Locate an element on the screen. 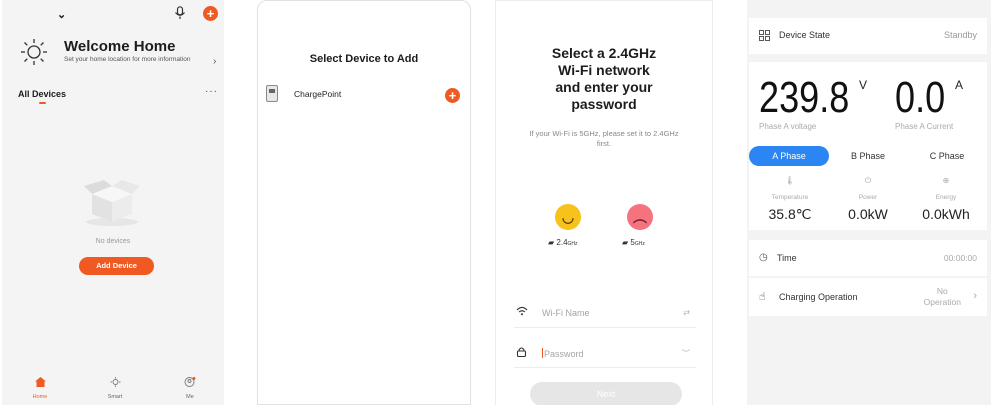  band-2-4ghz-number: 2.4 is located at coordinates (562, 242).